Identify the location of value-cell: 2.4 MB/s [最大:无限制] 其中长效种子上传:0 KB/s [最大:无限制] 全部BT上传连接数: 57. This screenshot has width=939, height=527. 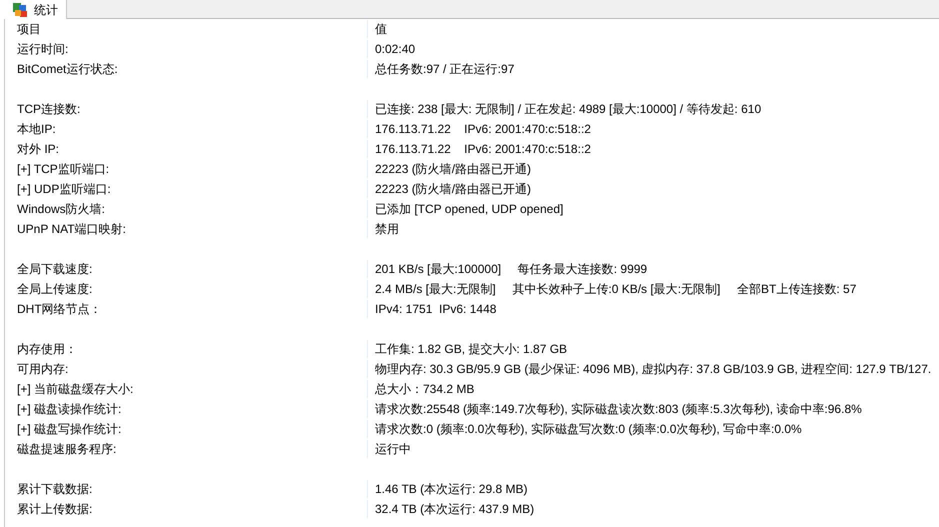
(611, 289).